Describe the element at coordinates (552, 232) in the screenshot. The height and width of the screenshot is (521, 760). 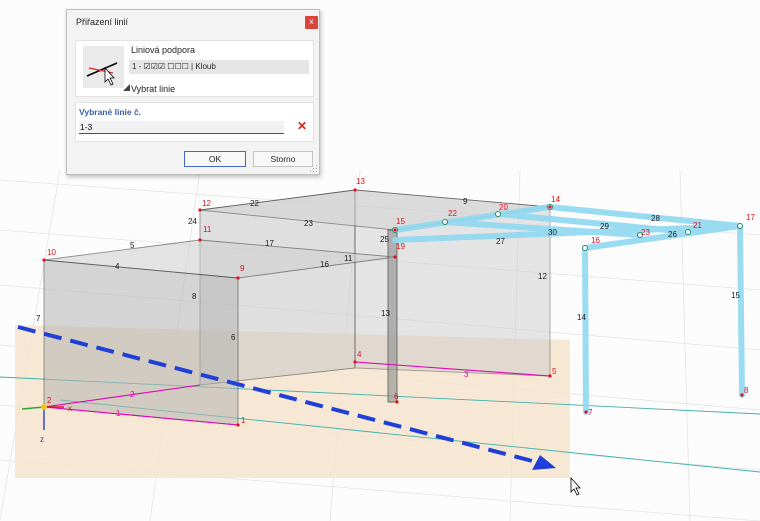
I see `line-label: 30` at that location.